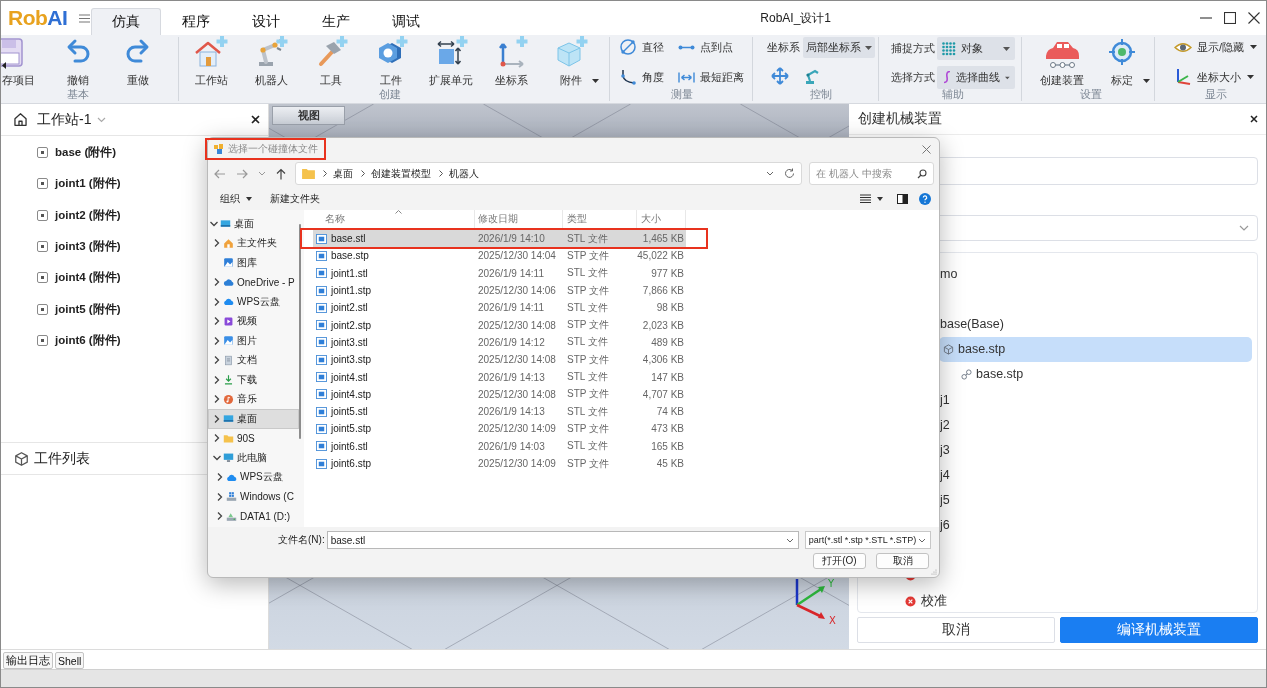  Describe the element at coordinates (253, 341) in the screenshot. I see `nav-item: 图片` at that location.